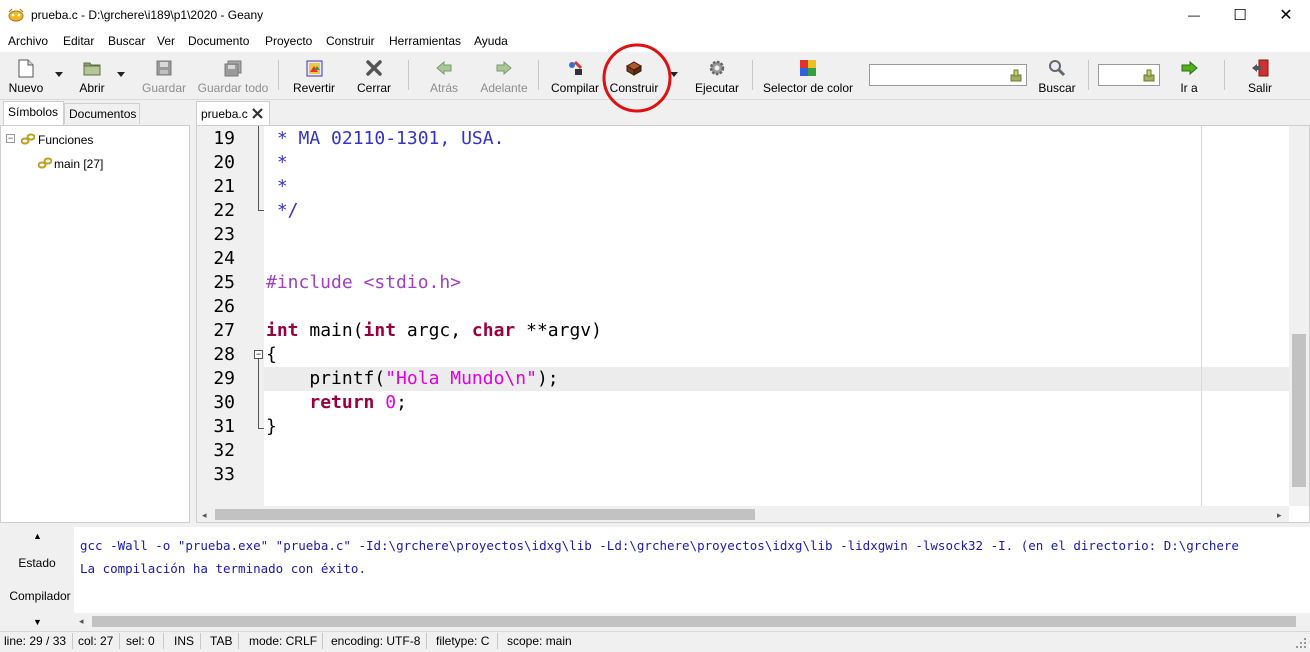  I want to click on code-token: argc,, so click(434, 330).